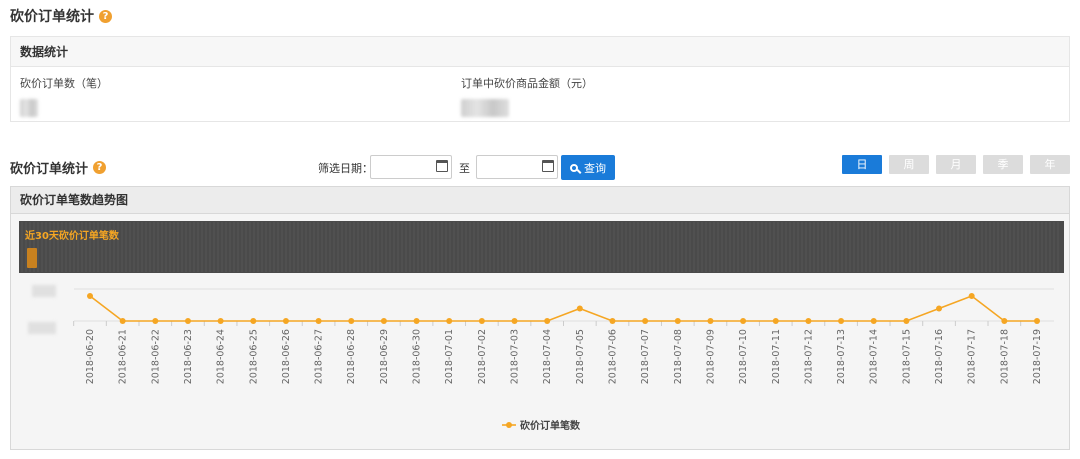 Image resolution: width=1080 pixels, height=459 pixels. Describe the element at coordinates (32, 258) in the screenshot. I see `chart-title-marker` at that location.